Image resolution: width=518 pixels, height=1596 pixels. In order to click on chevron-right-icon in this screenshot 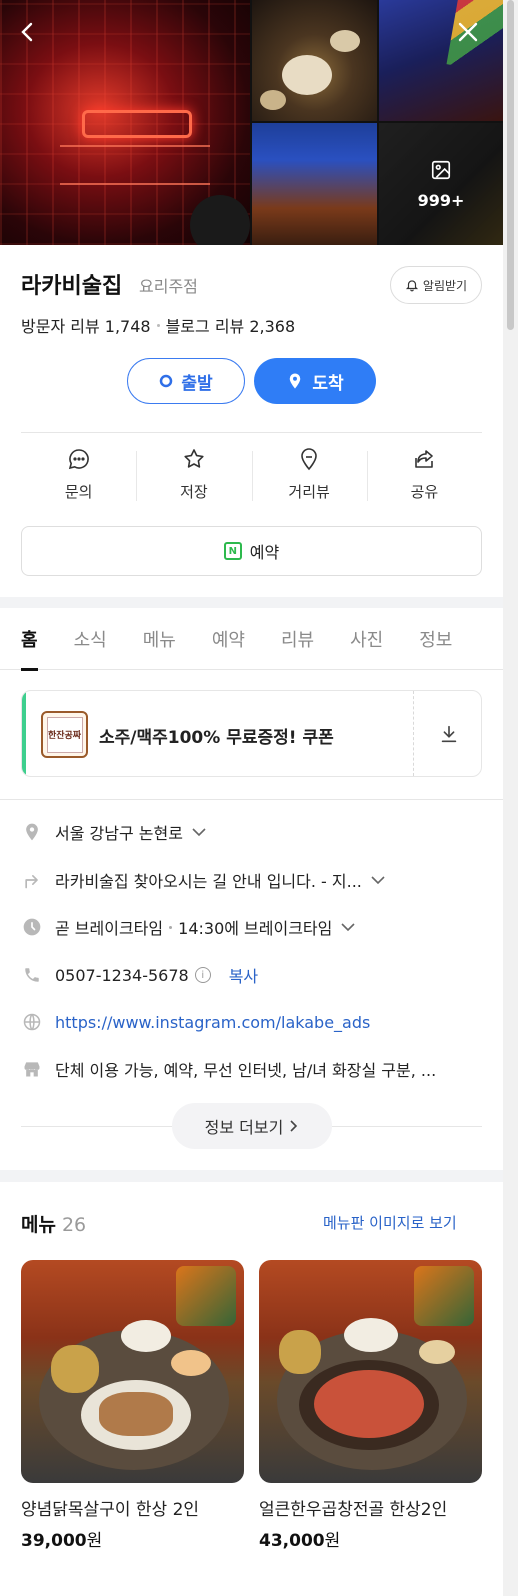, I will do `click(294, 1126)`.